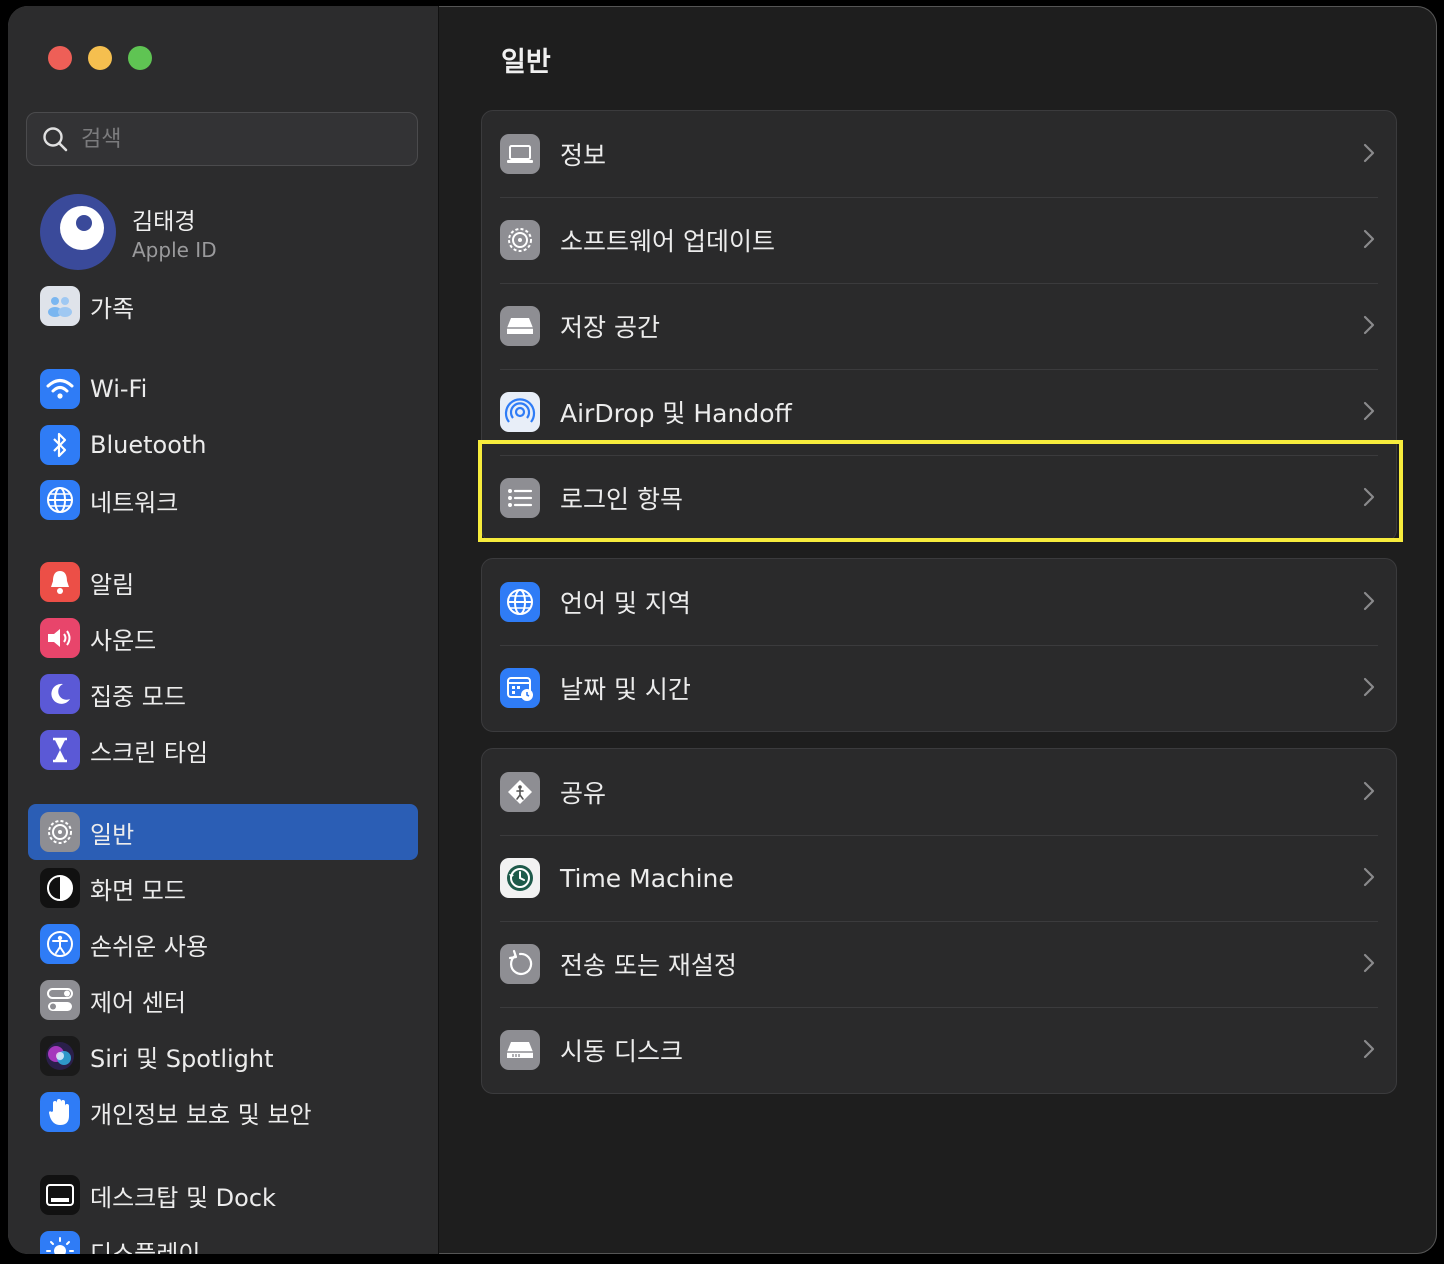 This screenshot has height=1264, width=1444. Describe the element at coordinates (667, 241) in the screenshot. I see `row-label: 소프트웨어 업데이트` at that location.